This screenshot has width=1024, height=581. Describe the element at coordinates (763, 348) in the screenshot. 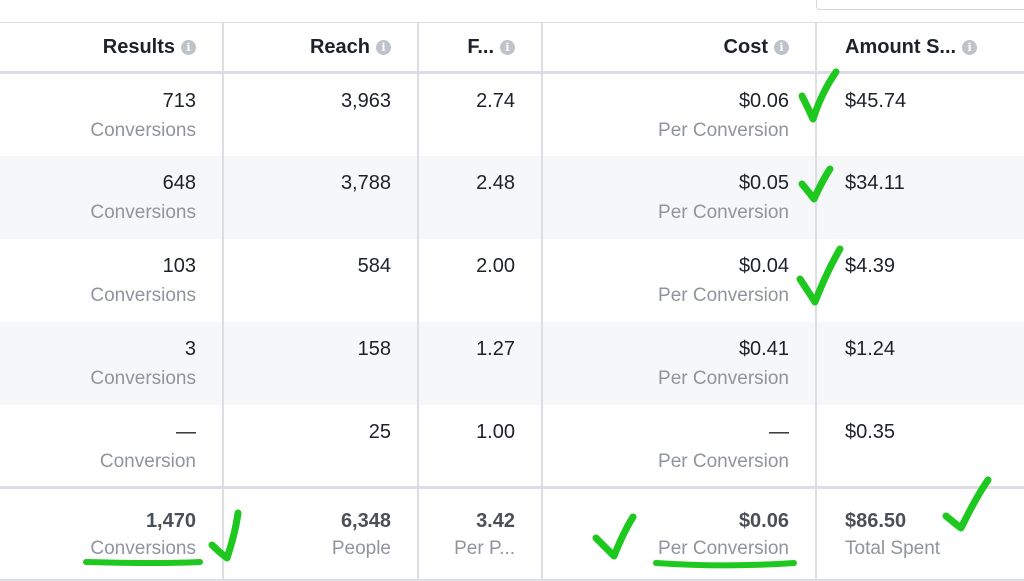

I see `cost-value: $0.41` at that location.